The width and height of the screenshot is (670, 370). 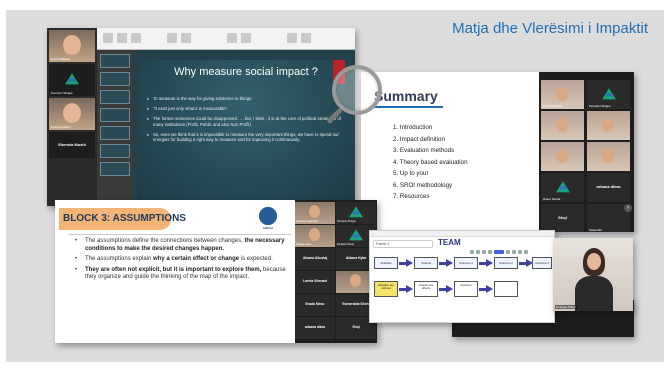 What do you see at coordinates (510, 247) in the screenshot?
I see `board-toolbar` at bounding box center [510, 247].